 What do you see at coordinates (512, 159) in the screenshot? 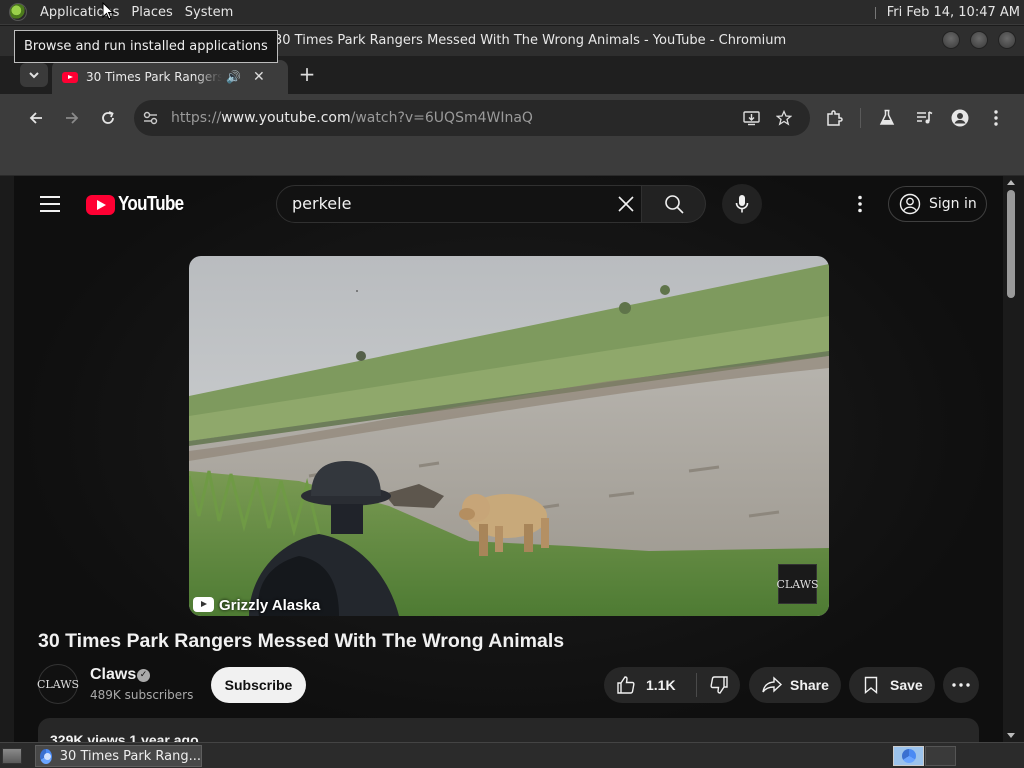
I see `bookmarks-bar` at bounding box center [512, 159].